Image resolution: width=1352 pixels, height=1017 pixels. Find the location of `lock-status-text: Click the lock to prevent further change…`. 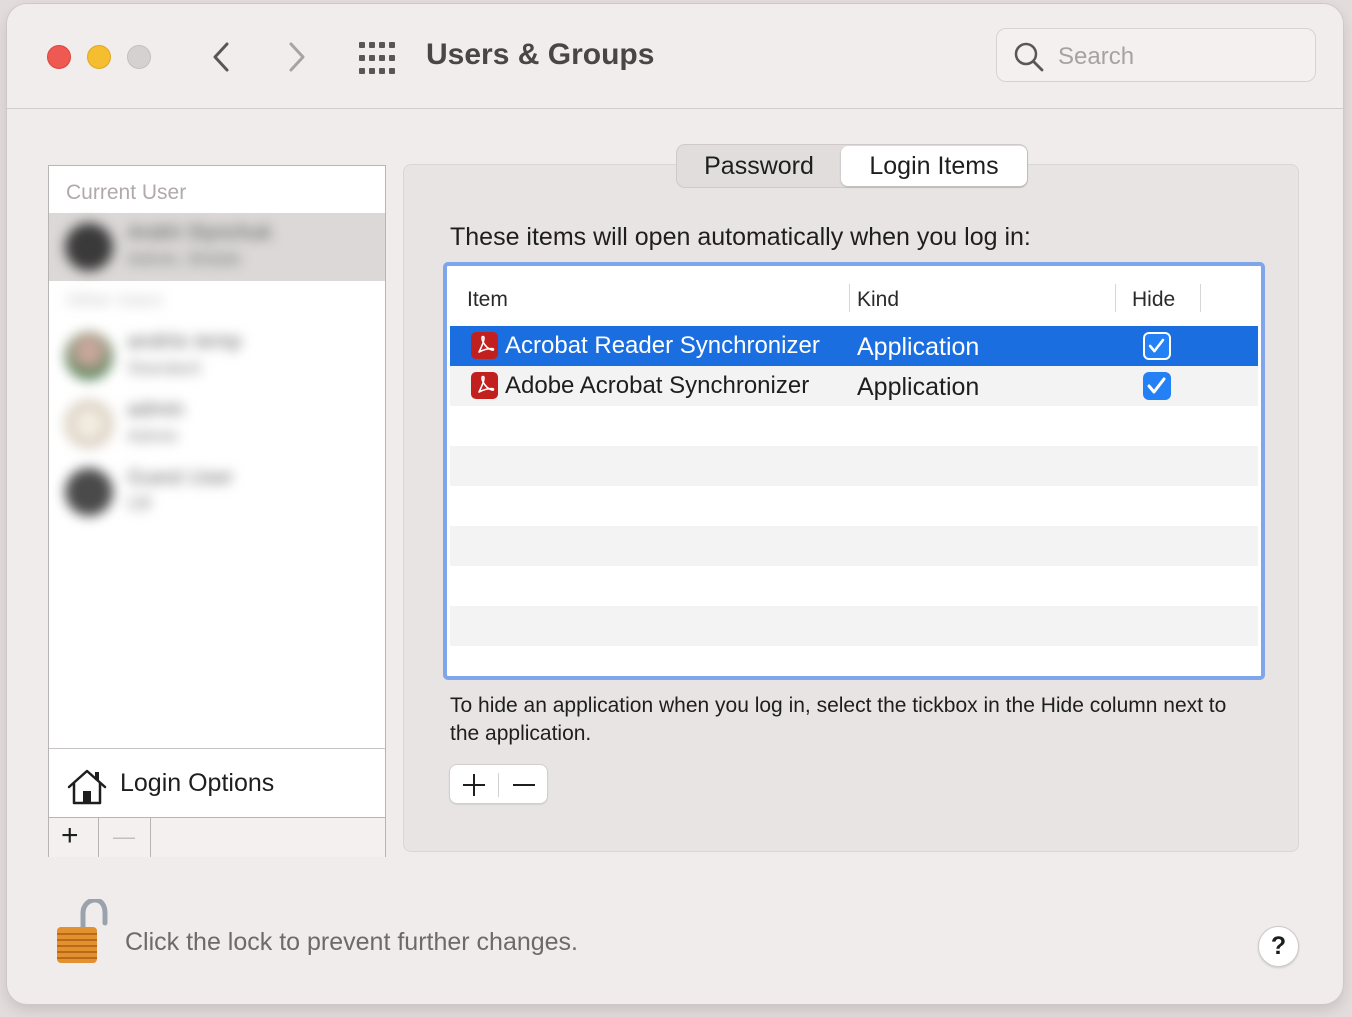

lock-status-text: Click the lock to prevent further change… is located at coordinates (352, 942).